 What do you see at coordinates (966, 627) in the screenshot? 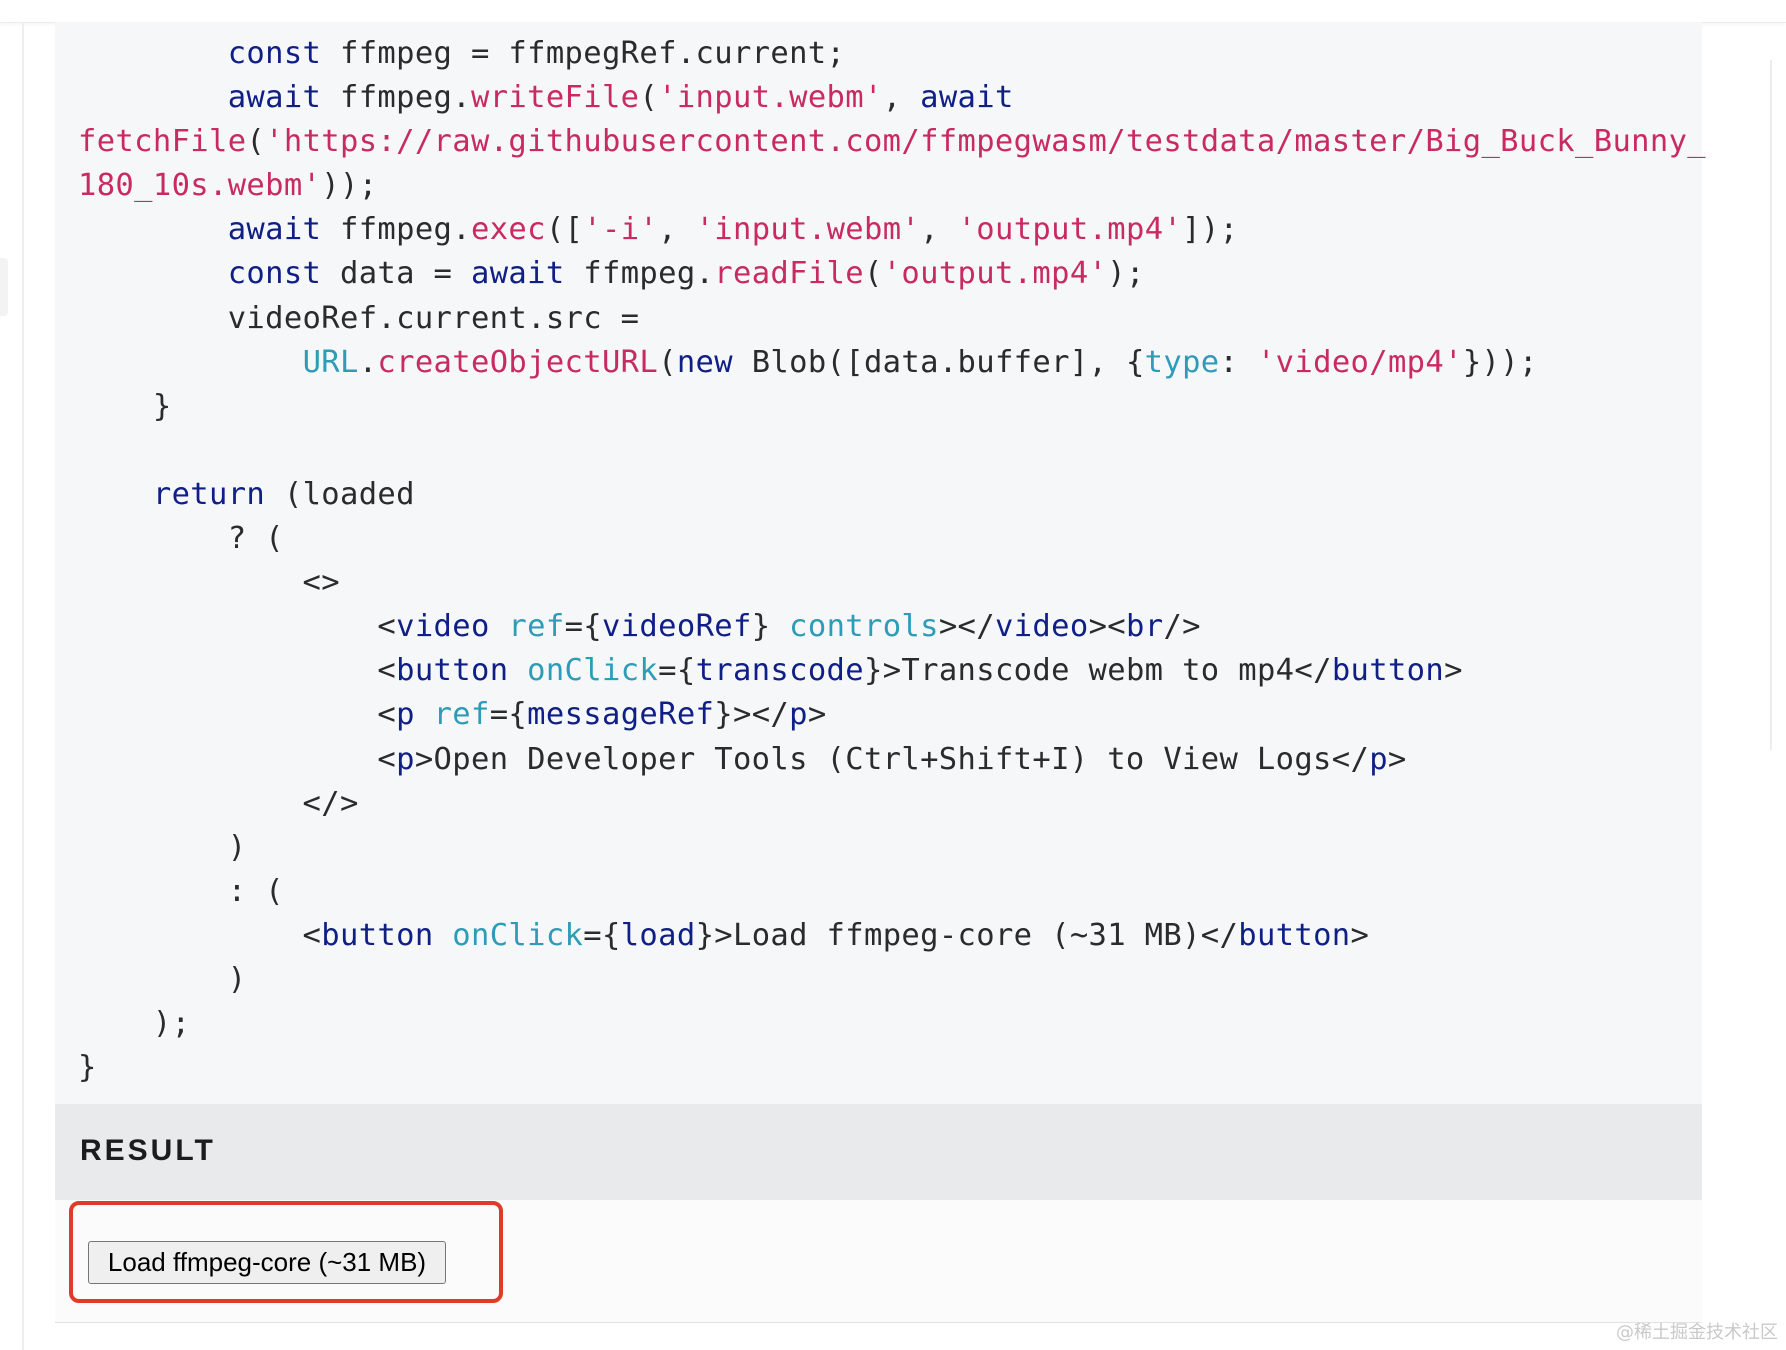
I see `code-token: ></` at bounding box center [966, 627].